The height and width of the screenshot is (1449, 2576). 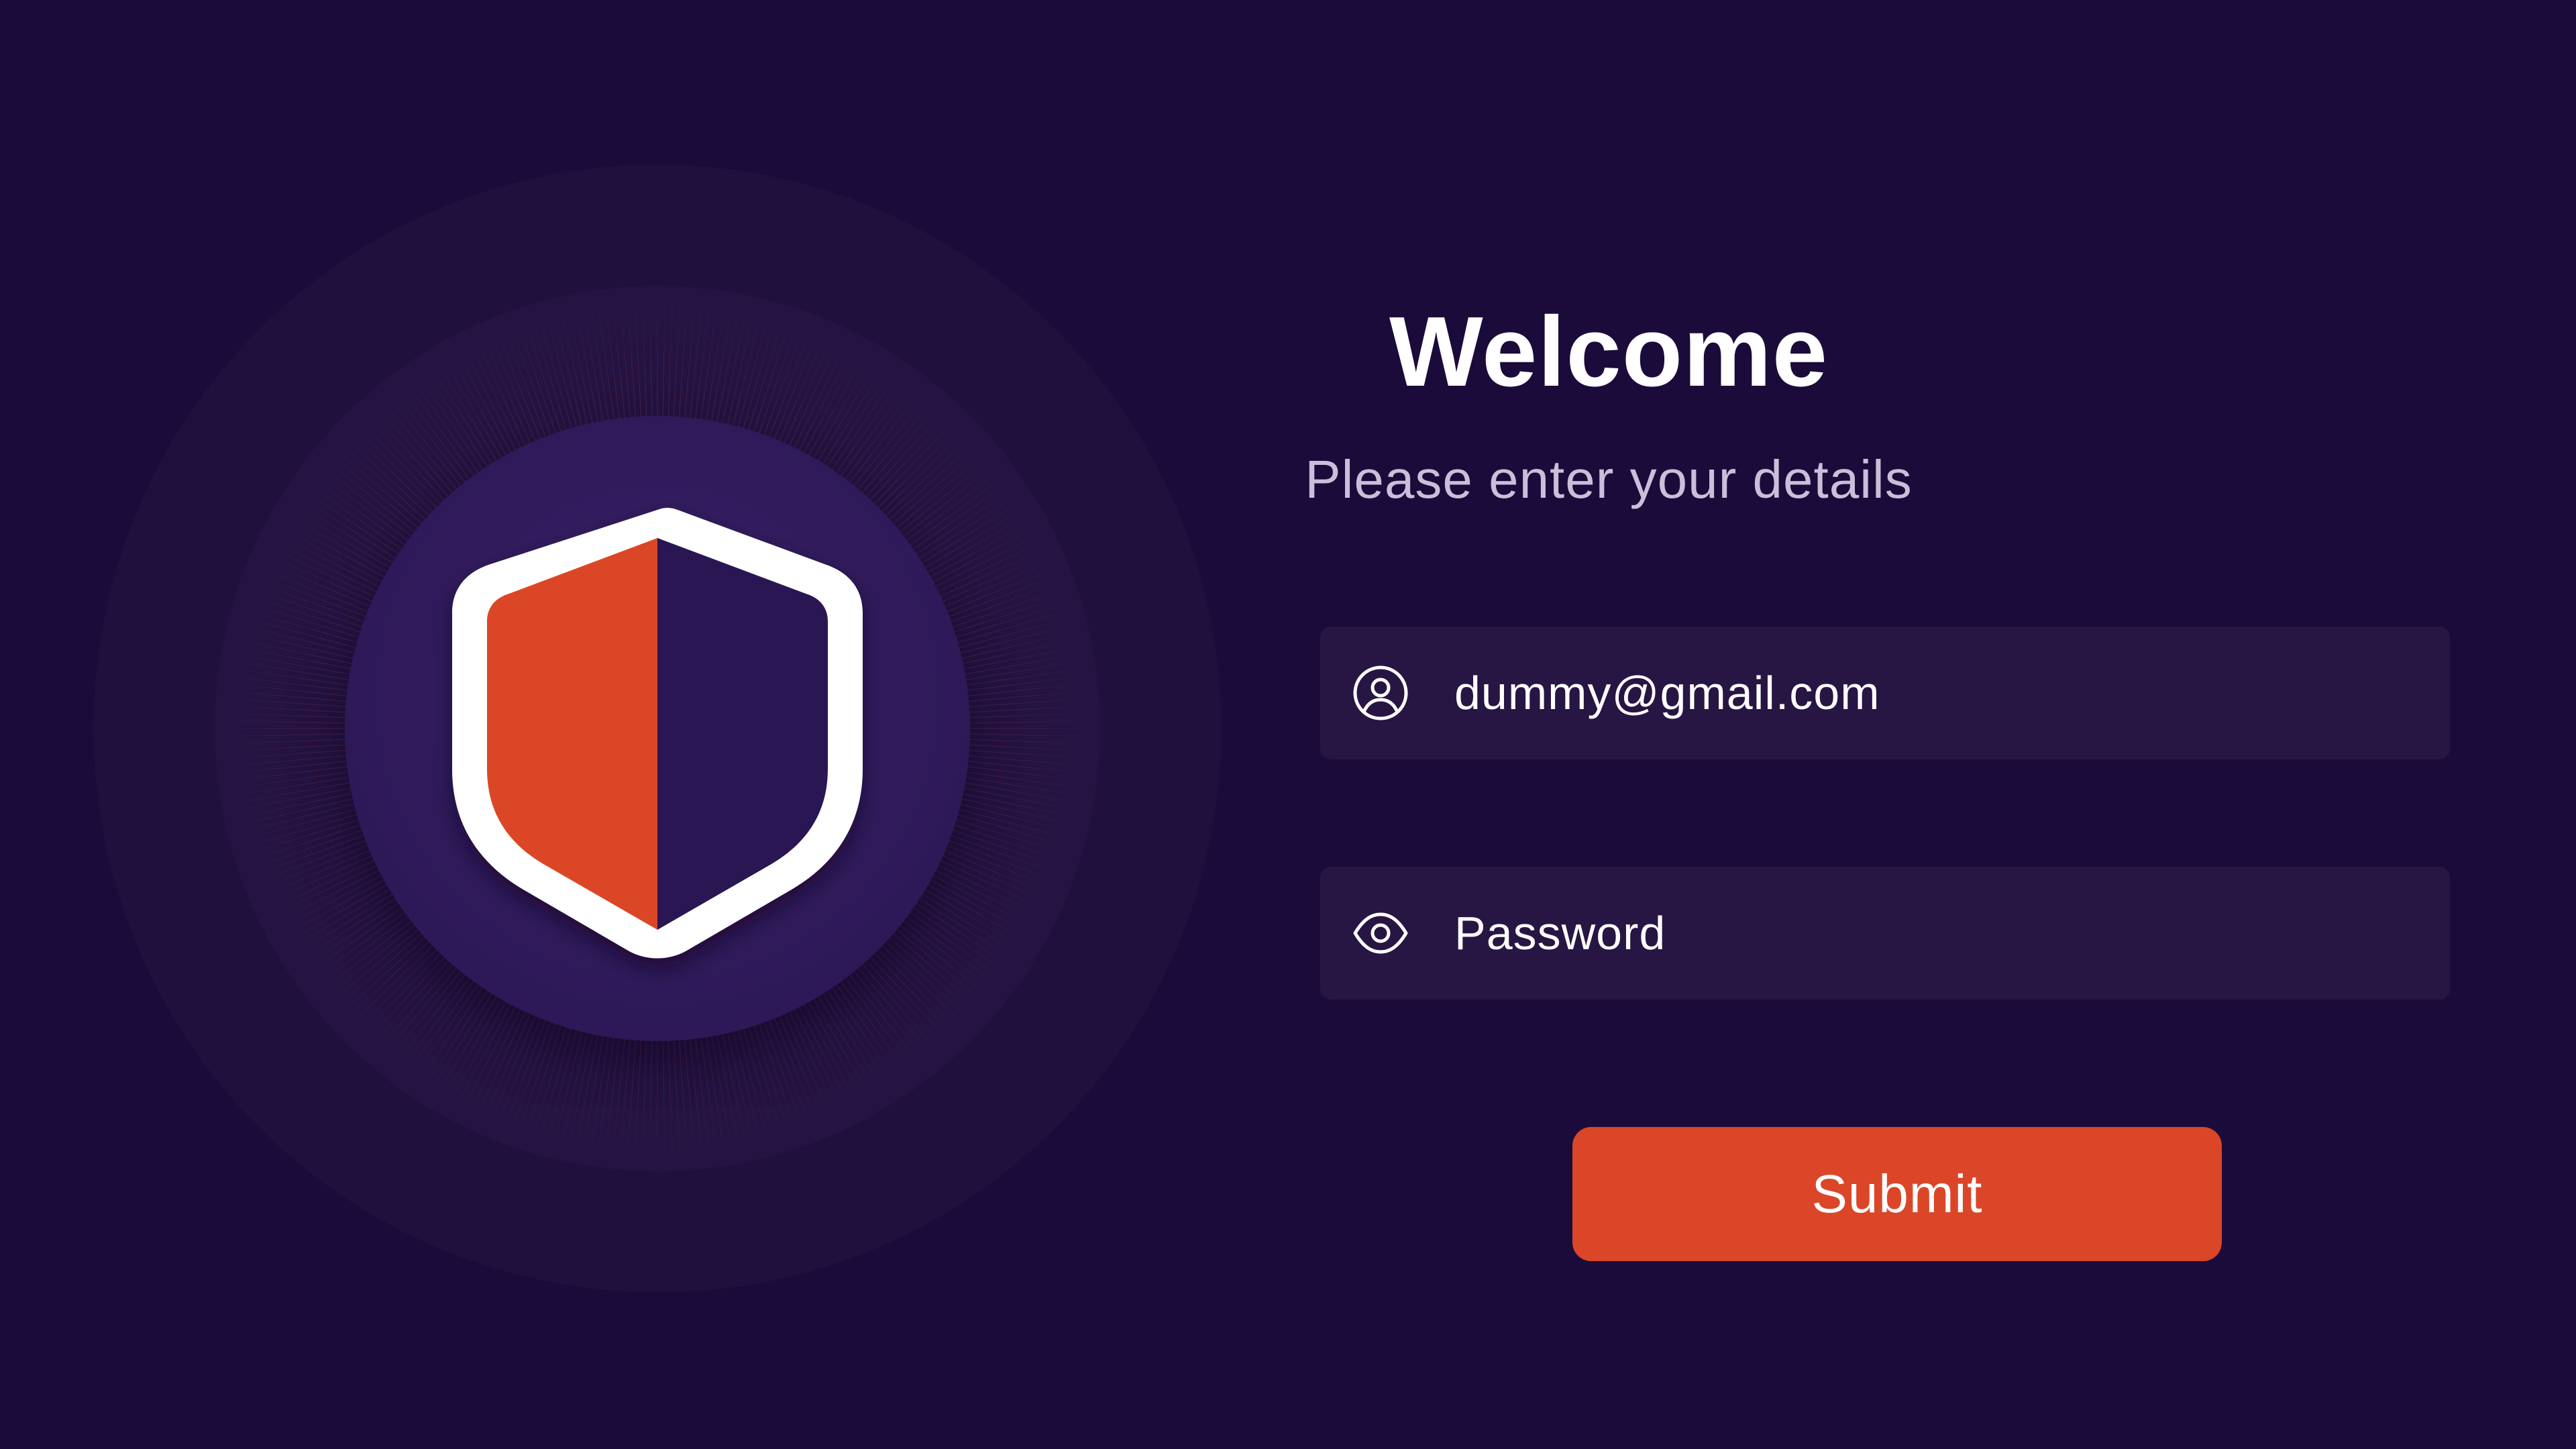 What do you see at coordinates (1609, 479) in the screenshot?
I see `page-subtitle: Please enter your details` at bounding box center [1609, 479].